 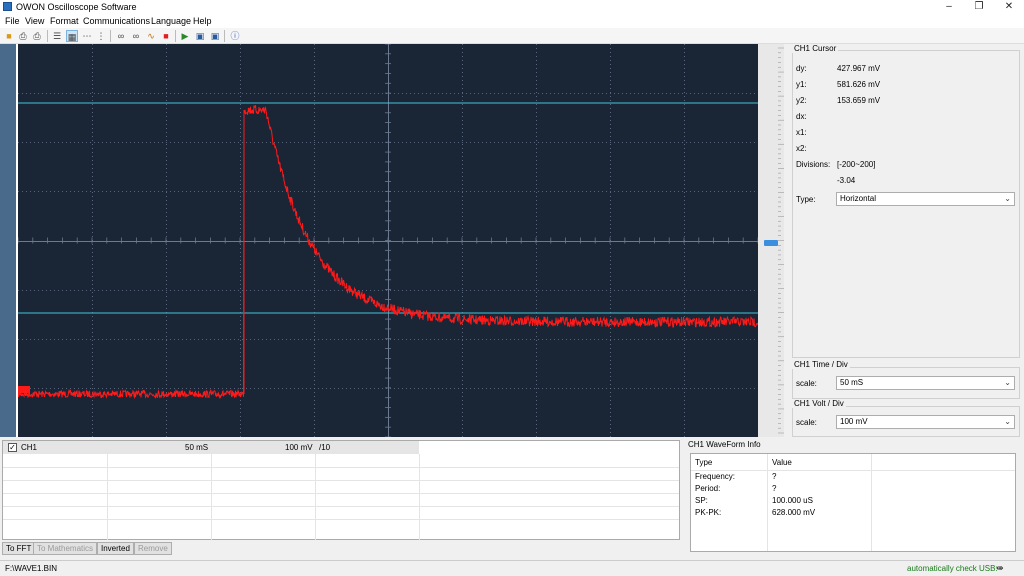 What do you see at coordinates (76, 7) in the screenshot?
I see `window-title: OWON Oscilloscope Software` at bounding box center [76, 7].